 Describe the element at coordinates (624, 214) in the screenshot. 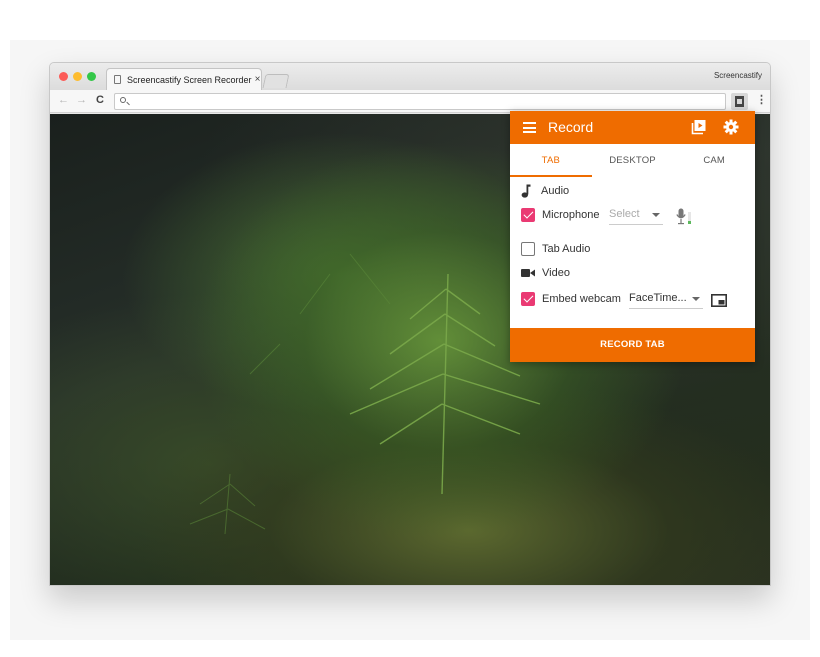

I see `microphone-select-value: Select` at that location.